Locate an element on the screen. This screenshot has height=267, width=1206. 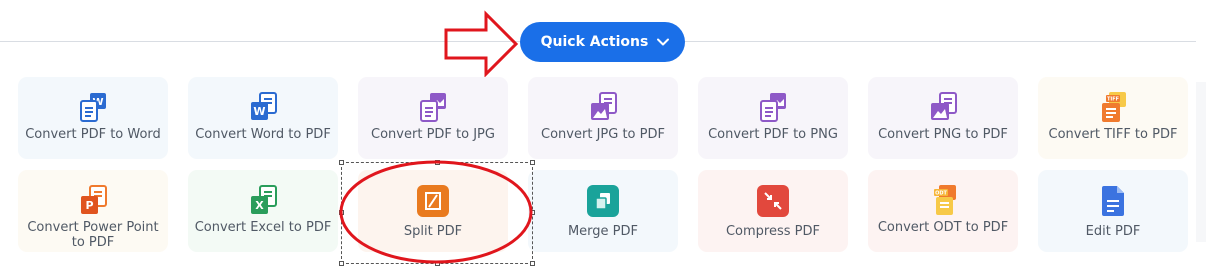
svg-text: ODT is located at coordinates (941, 194).